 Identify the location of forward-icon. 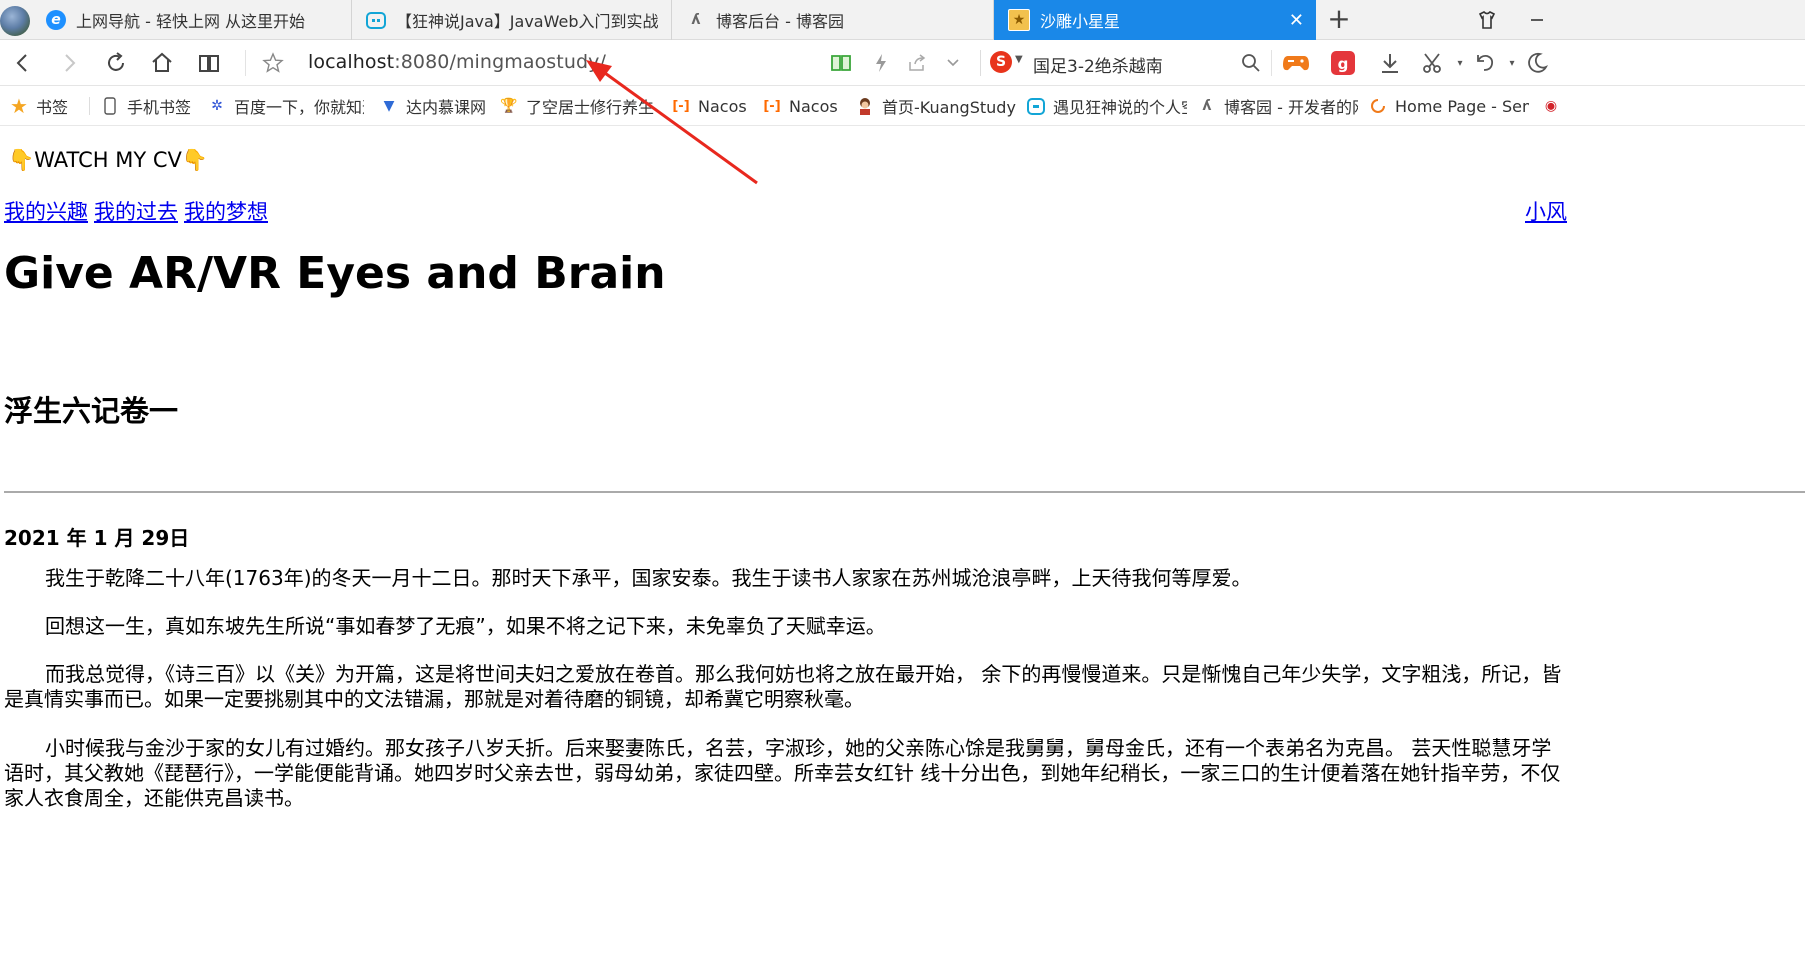
(70, 63).